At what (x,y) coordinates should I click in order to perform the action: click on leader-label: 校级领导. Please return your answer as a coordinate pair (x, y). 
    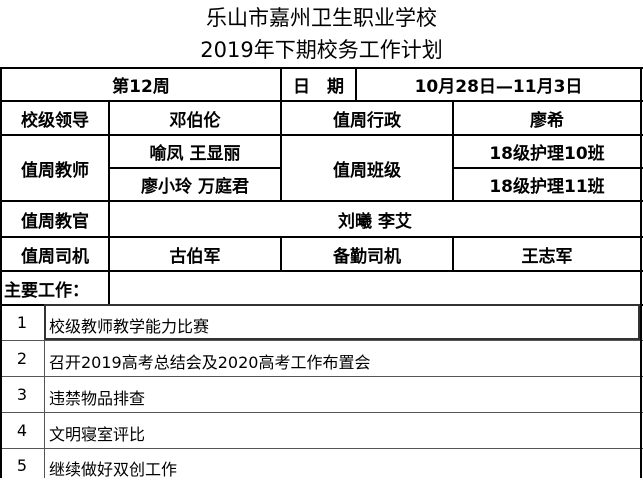
    Looking at the image, I should click on (55, 120).